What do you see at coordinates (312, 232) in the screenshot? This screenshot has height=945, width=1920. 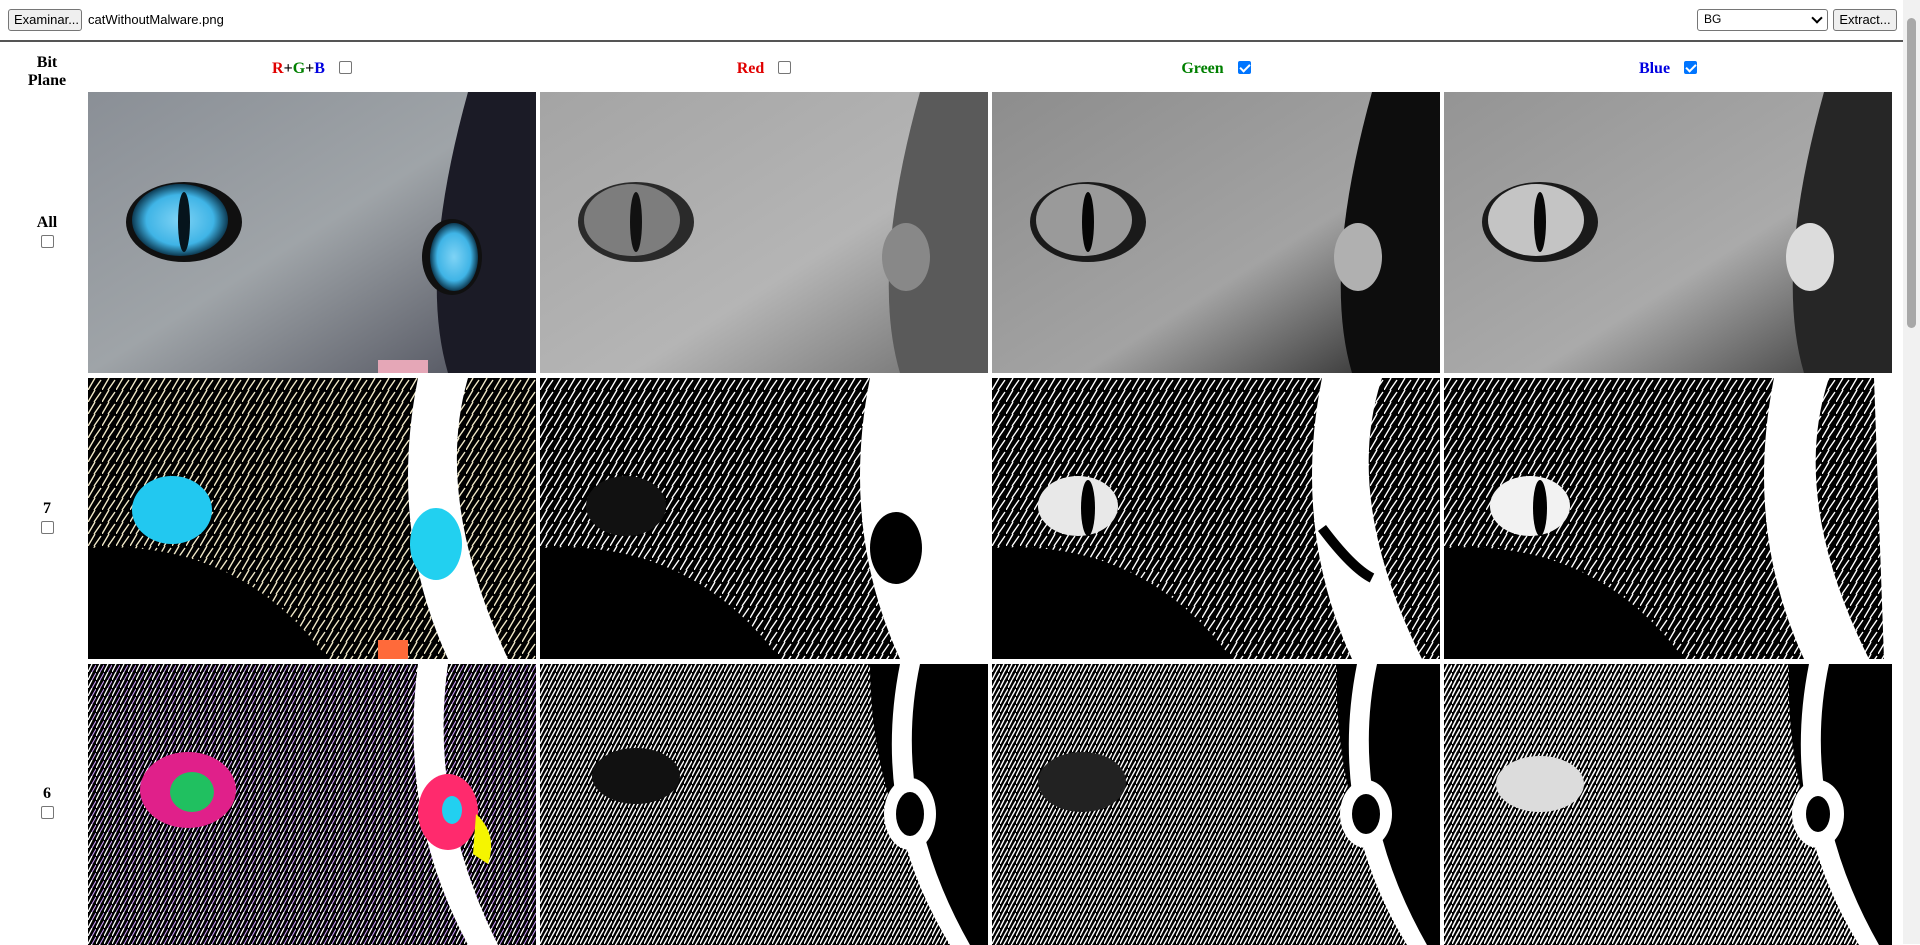 I see `image-all-rgb` at bounding box center [312, 232].